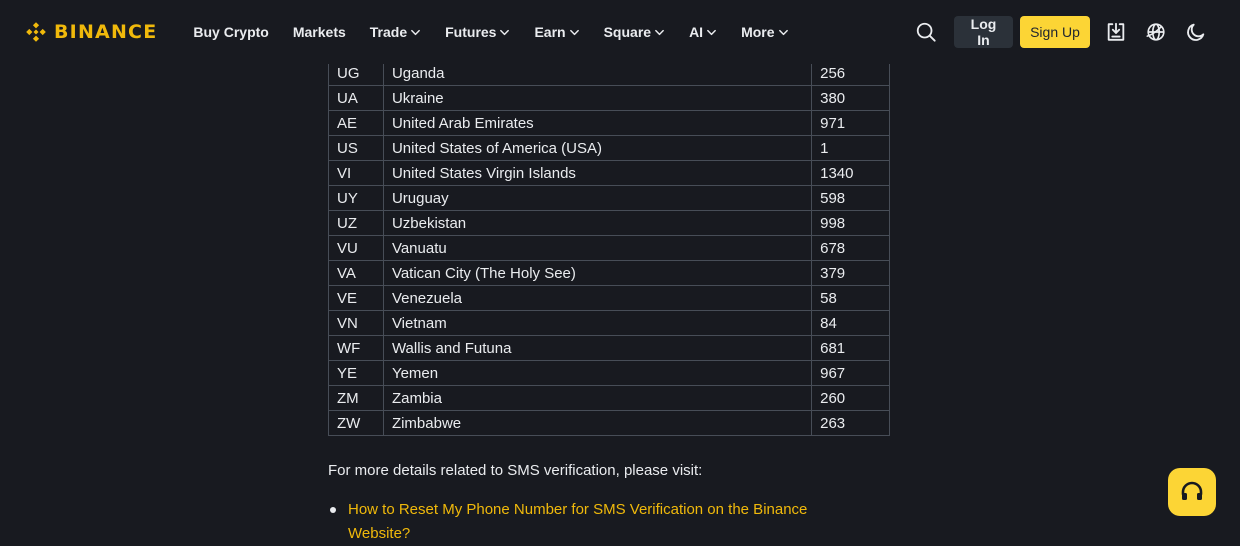 The width and height of the screenshot is (1240, 546). I want to click on login-button: Log In, so click(983, 32).